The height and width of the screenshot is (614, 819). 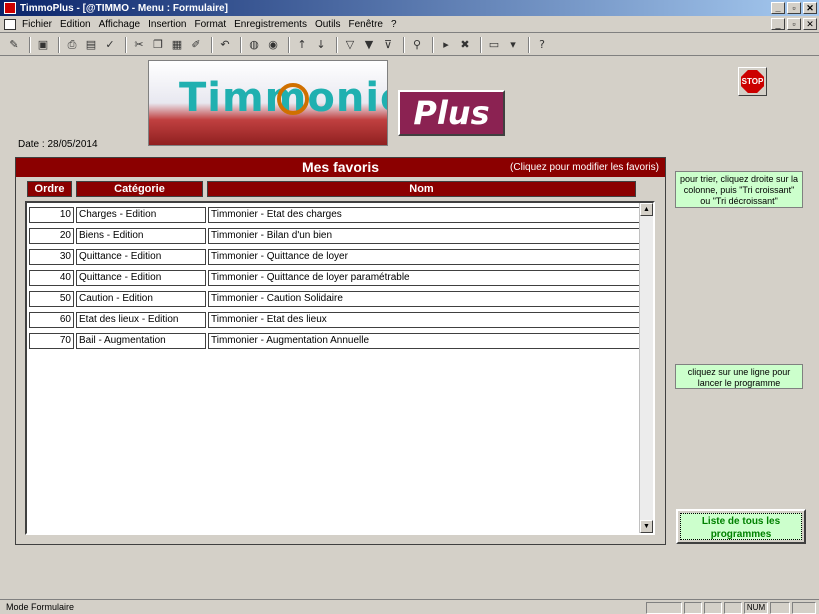 What do you see at coordinates (51, 236) in the screenshot?
I see `order-cell: 20` at bounding box center [51, 236].